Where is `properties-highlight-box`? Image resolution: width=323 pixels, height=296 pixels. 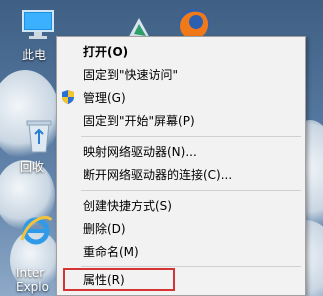 properties-highlight-box is located at coordinates (119, 279).